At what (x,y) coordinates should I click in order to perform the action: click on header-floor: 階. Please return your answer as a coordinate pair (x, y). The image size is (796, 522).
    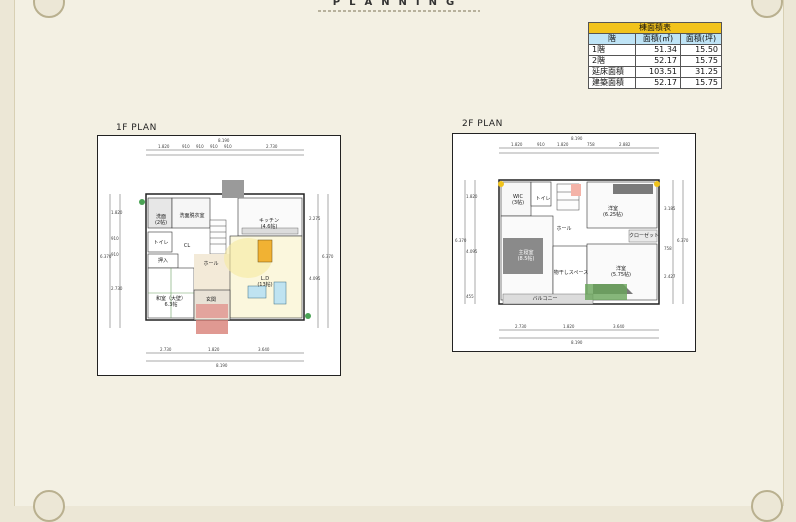
    Looking at the image, I should click on (612, 39).